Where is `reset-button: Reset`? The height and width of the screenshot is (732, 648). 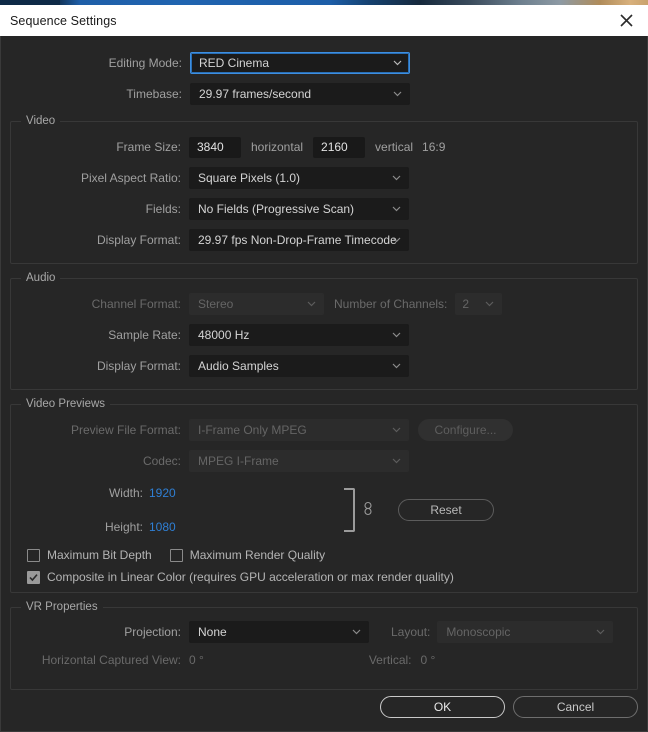
reset-button: Reset is located at coordinates (446, 509).